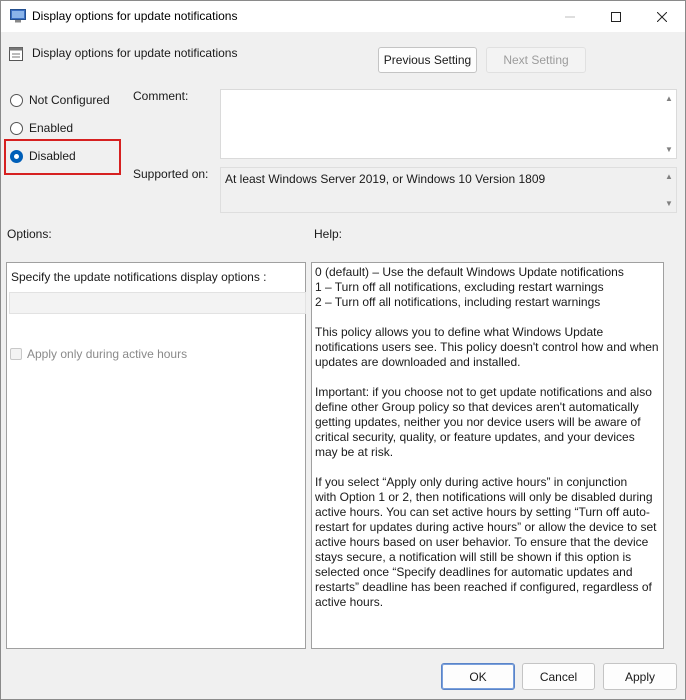 This screenshot has height=700, width=686. I want to click on ok-button: OK, so click(478, 676).